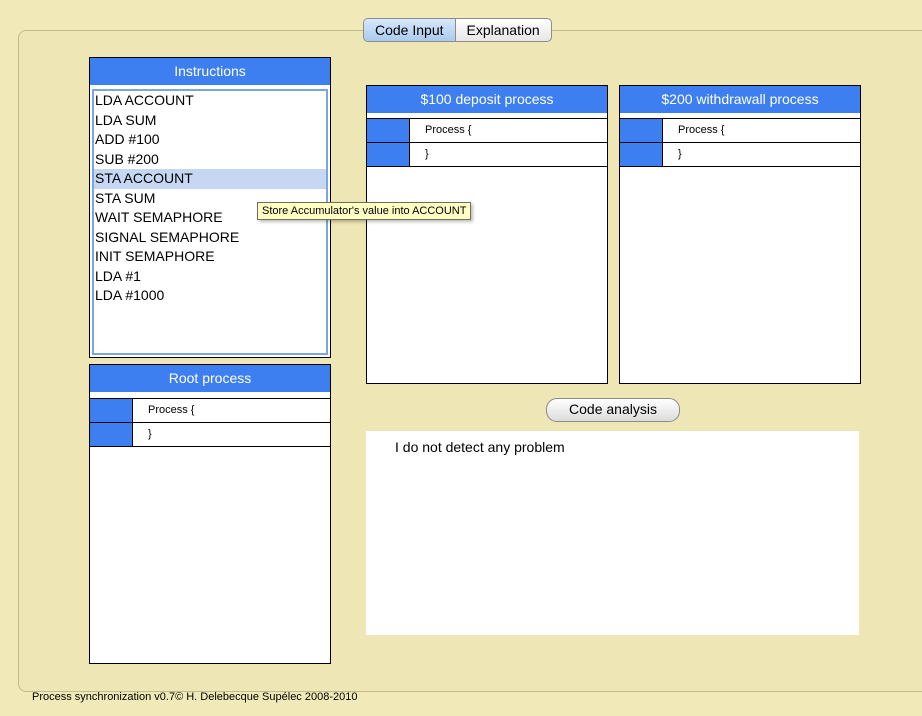  I want to click on deposit-process-header: $100 deposit process, so click(487, 99).